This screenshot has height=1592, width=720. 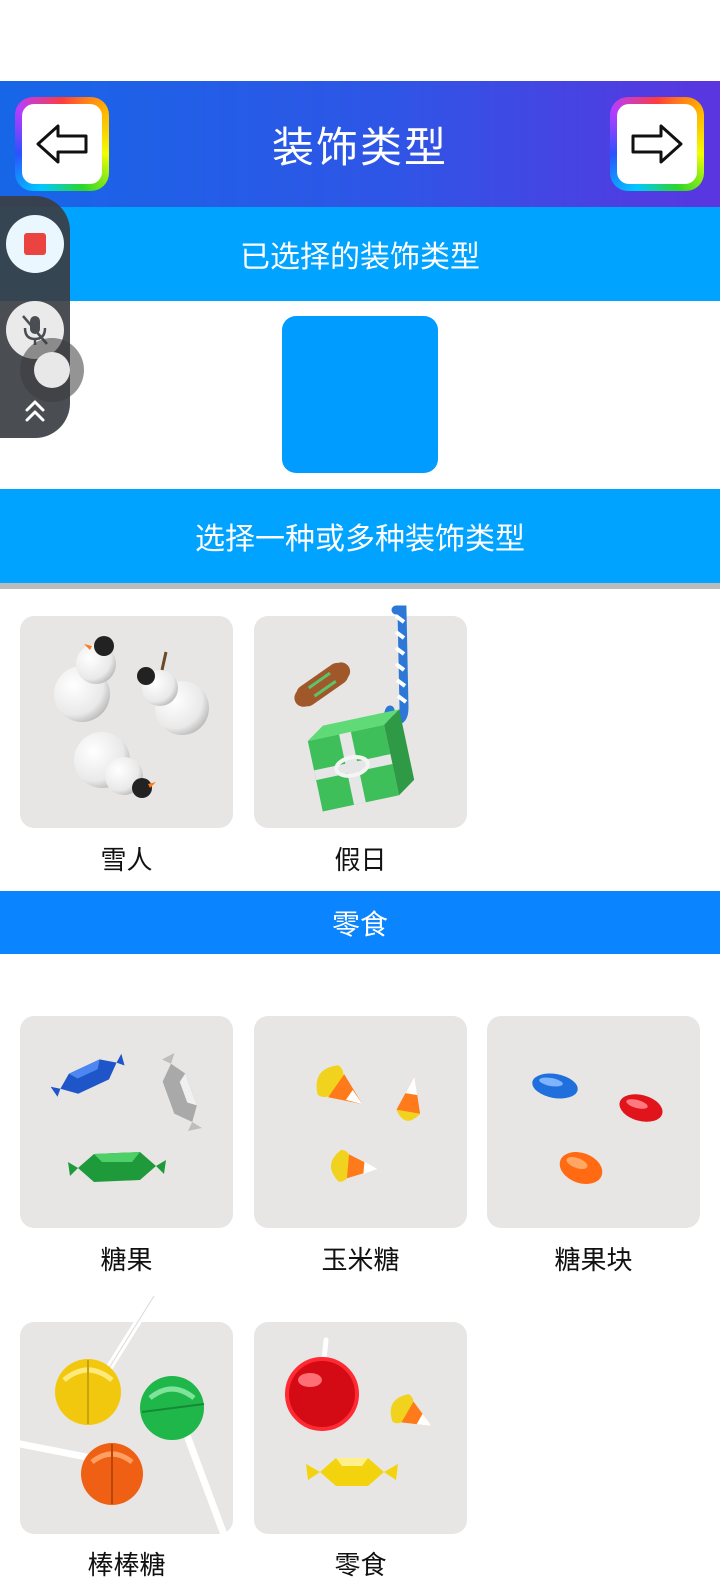 I want to click on choose-types-heading: 选择一种或多种装饰类型, so click(x=360, y=536).